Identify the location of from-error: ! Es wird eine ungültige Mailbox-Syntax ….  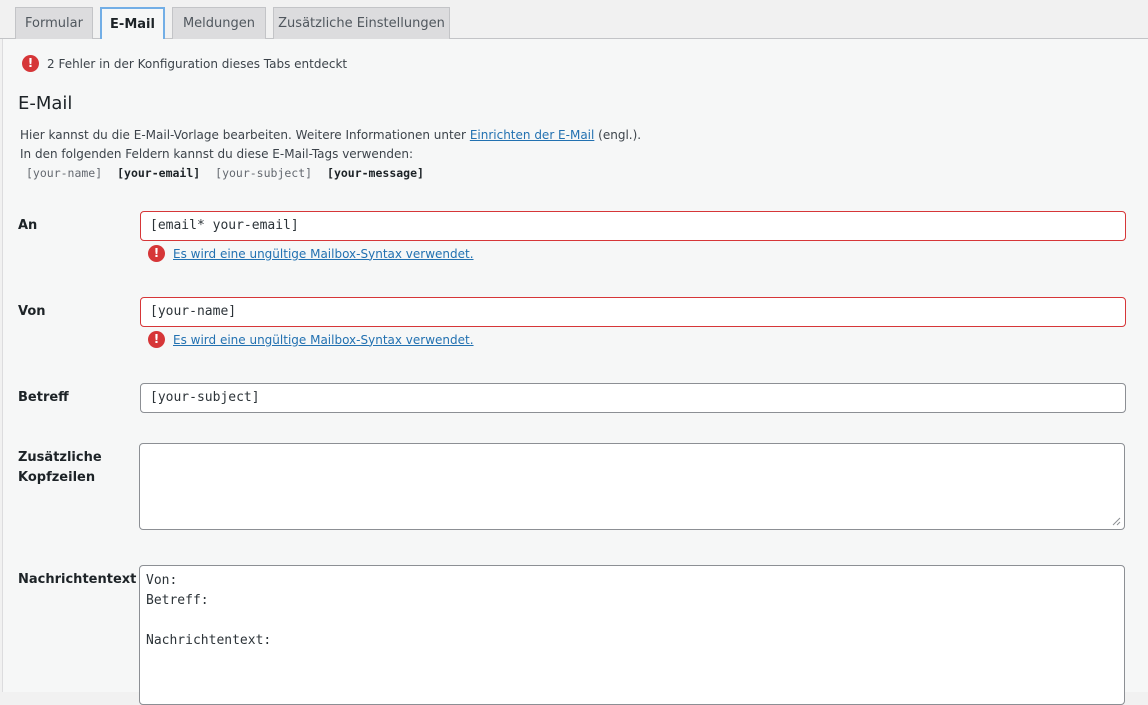
(311, 339).